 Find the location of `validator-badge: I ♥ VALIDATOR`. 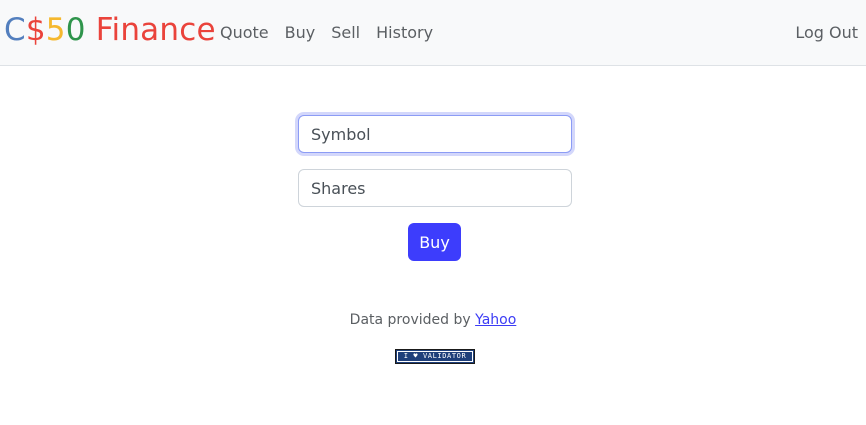

validator-badge: I ♥ VALIDATOR is located at coordinates (435, 356).